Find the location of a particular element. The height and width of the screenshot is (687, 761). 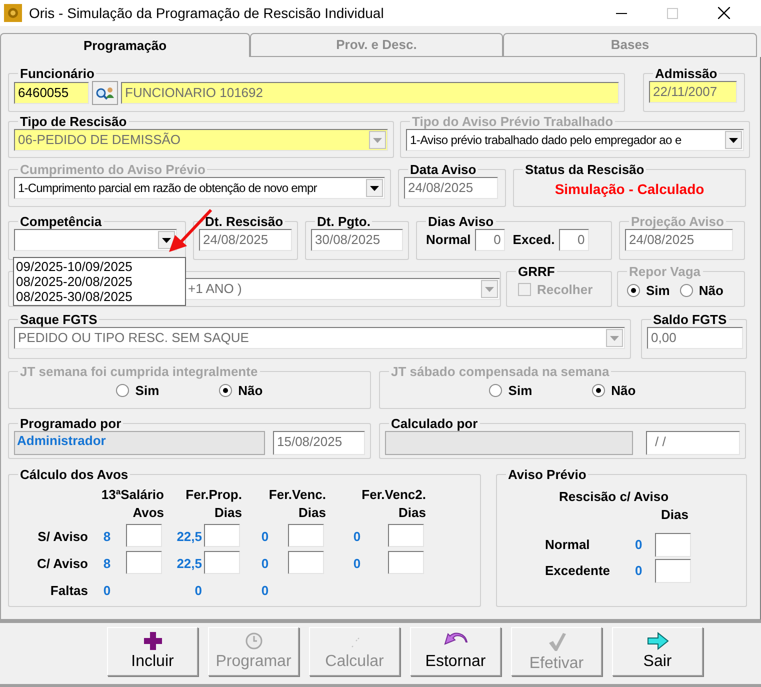

group-label: Saque FGTS is located at coordinates (58, 319).